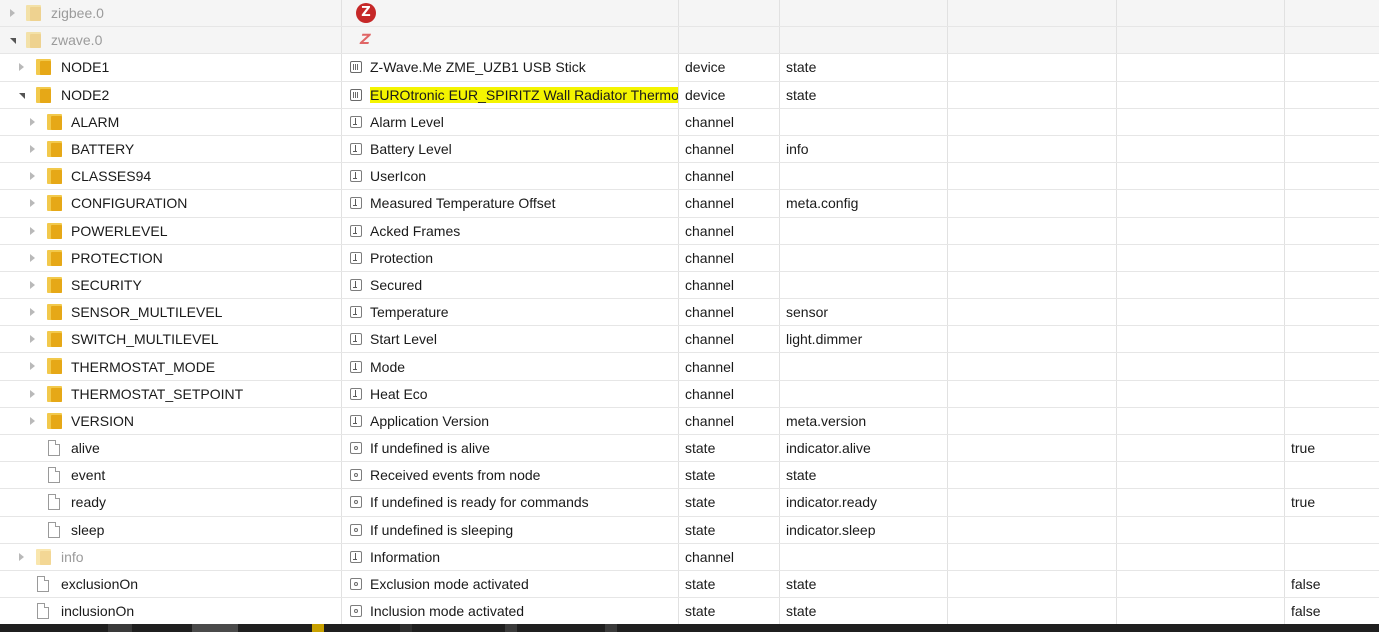 The height and width of the screenshot is (632, 1379). I want to click on object-id: SECURITY, so click(106, 284).